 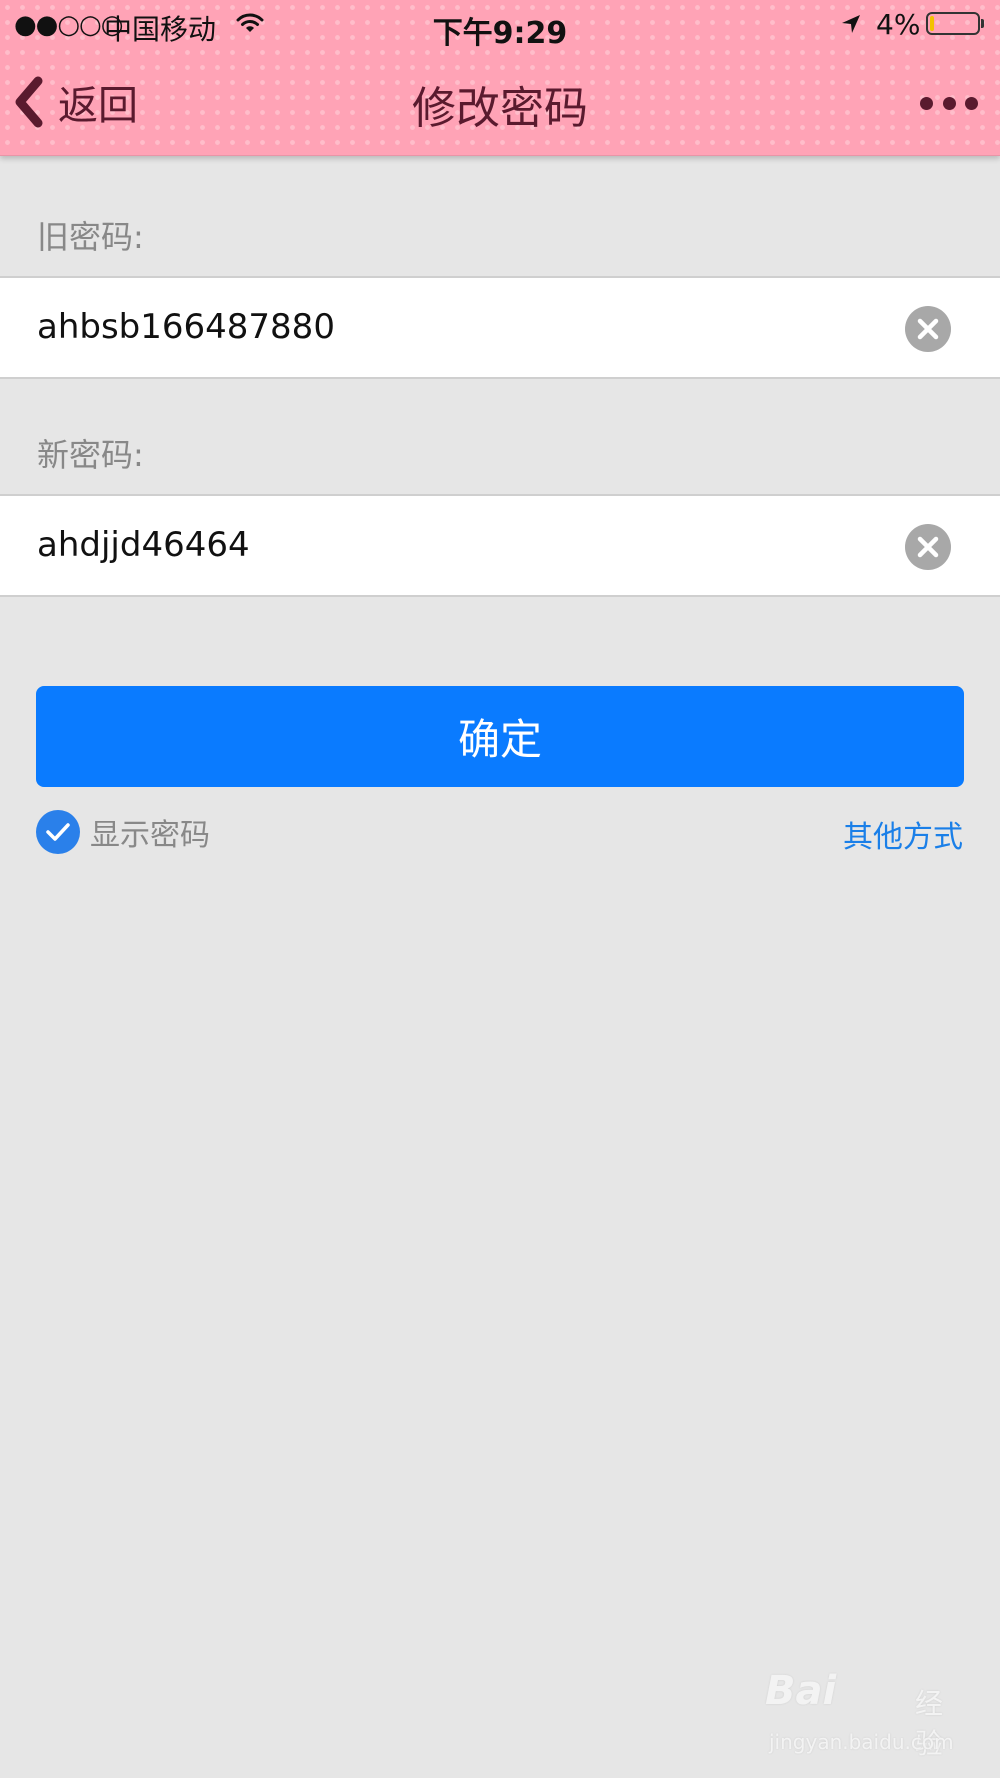 I want to click on new-password-input: ahdjjd46464, so click(x=143, y=545).